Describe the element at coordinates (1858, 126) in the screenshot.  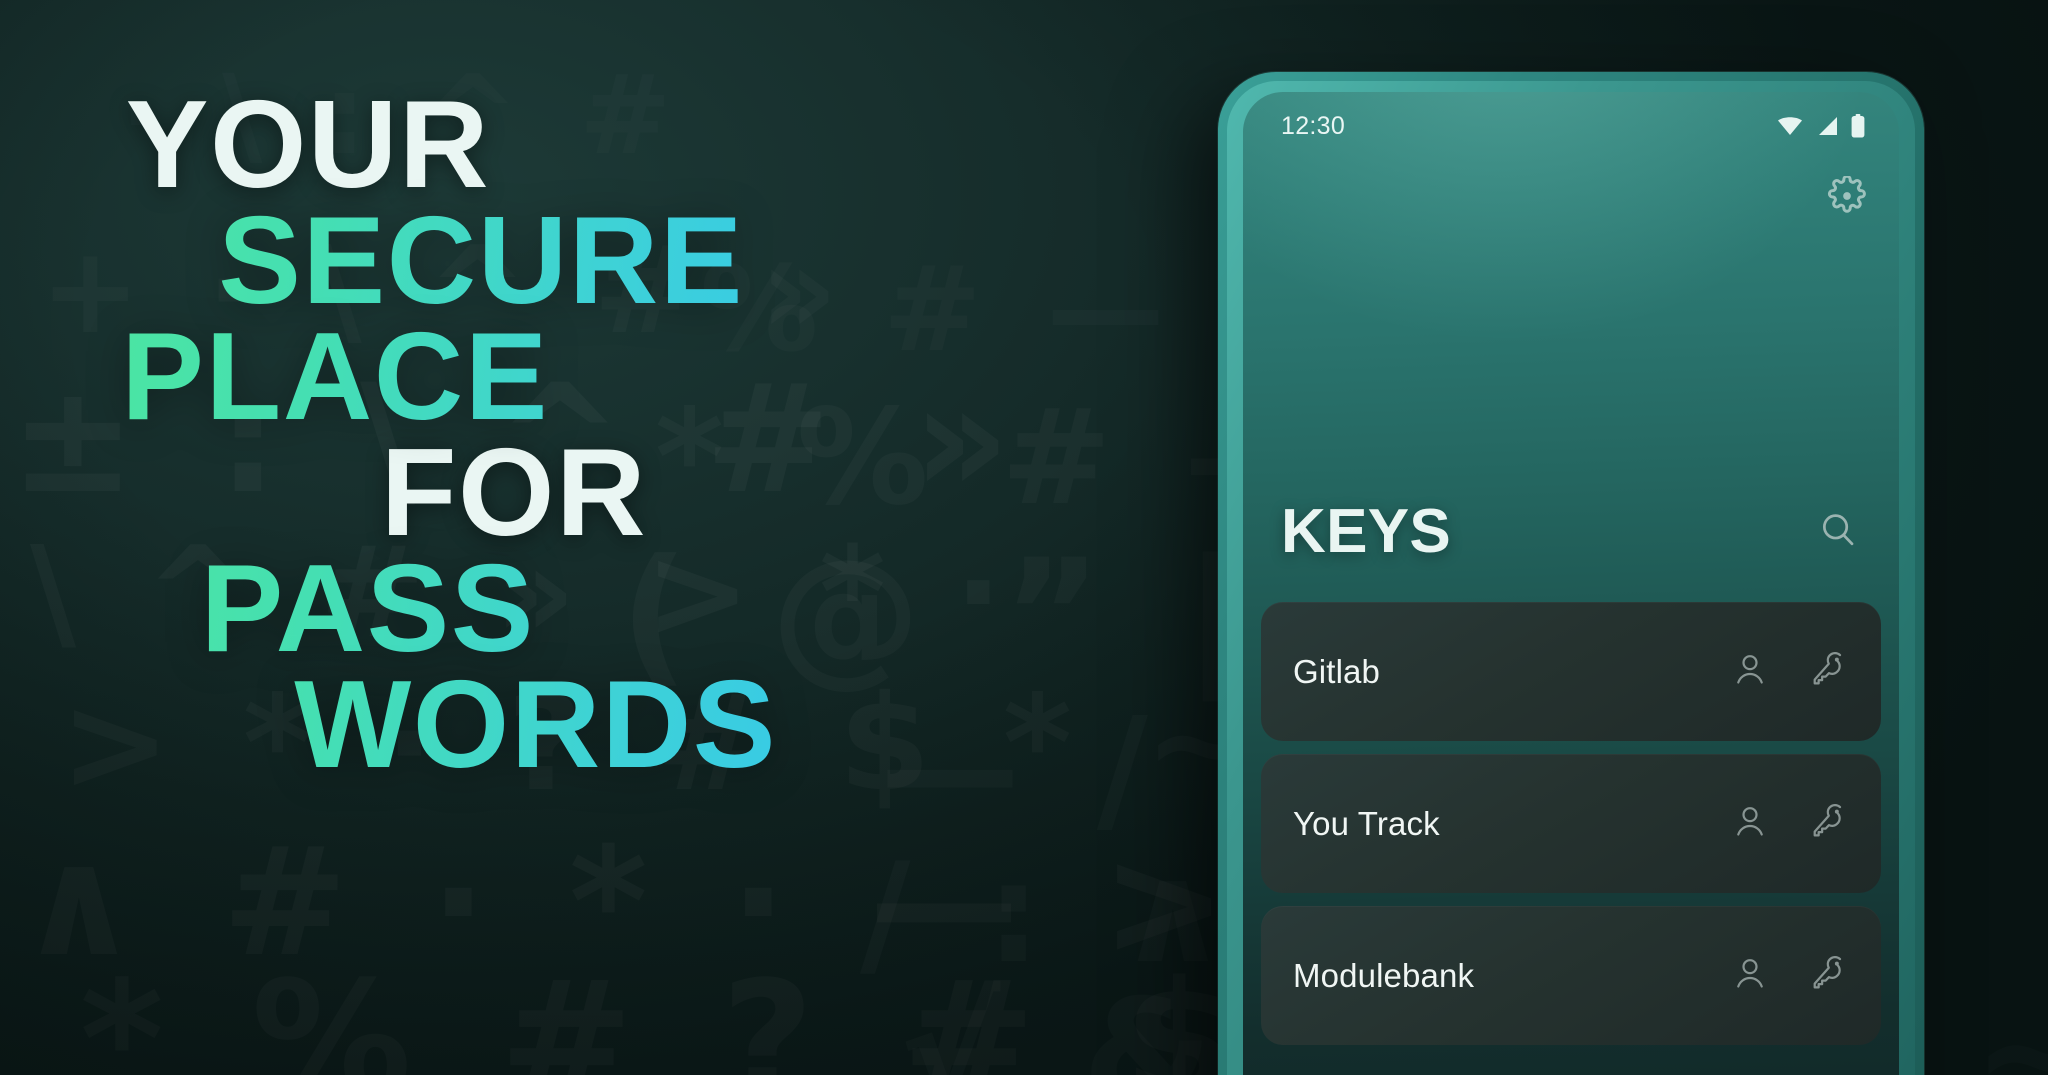
I see `battery-icon` at that location.